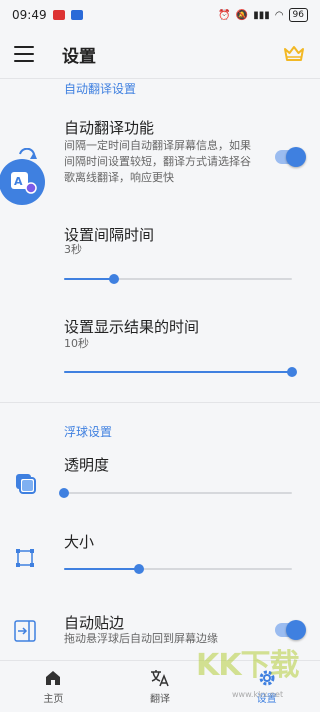  What do you see at coordinates (114, 279) in the screenshot?
I see `interval-slider-thumb` at bounding box center [114, 279].